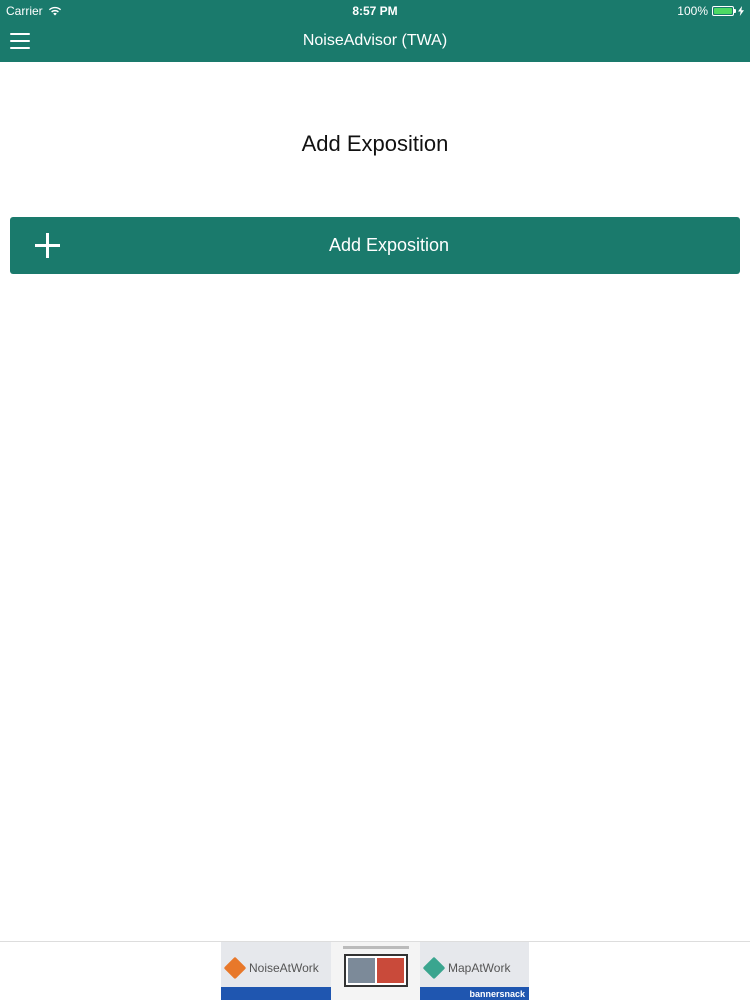  What do you see at coordinates (276, 993) in the screenshot?
I see `ad-strip-left` at bounding box center [276, 993].